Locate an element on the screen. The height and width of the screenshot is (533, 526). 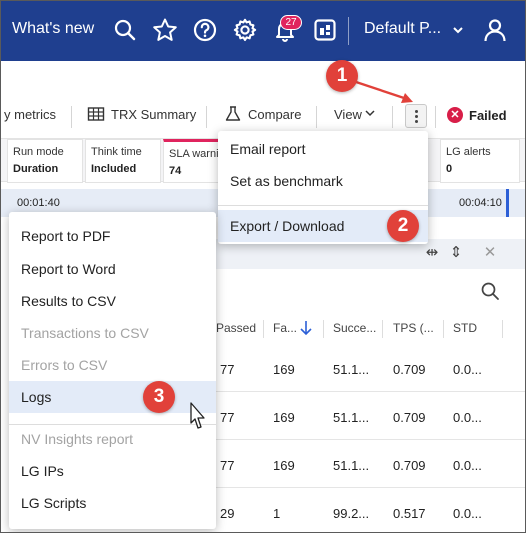
user-icon is located at coordinates (495, 30).